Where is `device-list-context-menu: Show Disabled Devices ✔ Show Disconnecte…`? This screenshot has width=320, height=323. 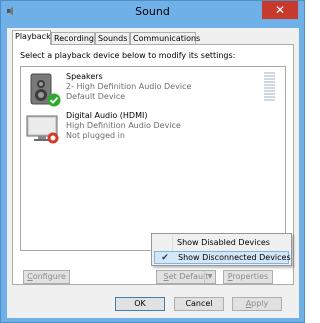
device-list-context-menu: Show Disabled Devices ✔ Show Disconnecte… is located at coordinates (221, 249).